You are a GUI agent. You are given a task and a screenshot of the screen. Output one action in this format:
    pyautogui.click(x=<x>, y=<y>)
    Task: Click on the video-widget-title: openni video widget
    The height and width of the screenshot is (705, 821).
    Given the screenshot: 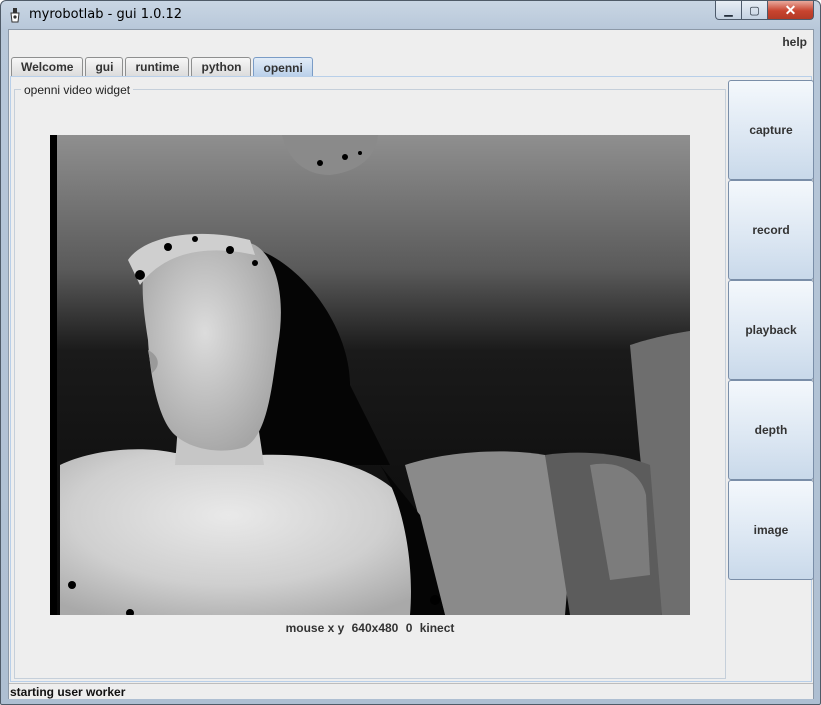 What is the action you would take?
    pyautogui.click(x=77, y=90)
    